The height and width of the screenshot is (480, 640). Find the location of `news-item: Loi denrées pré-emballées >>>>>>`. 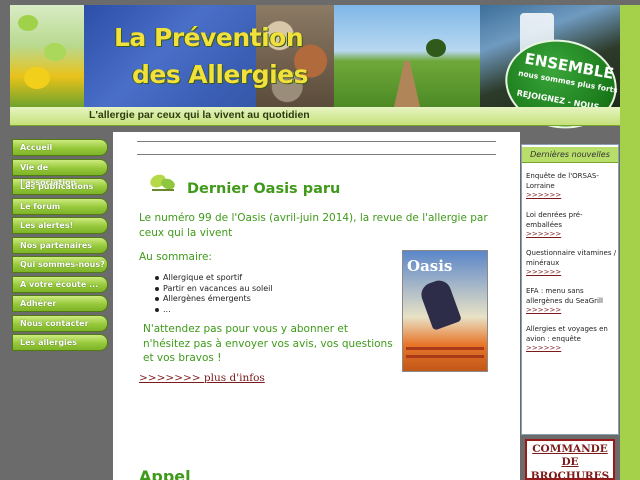

news-item: Loi denrées pré-emballées >>>>>> is located at coordinates (572, 225).